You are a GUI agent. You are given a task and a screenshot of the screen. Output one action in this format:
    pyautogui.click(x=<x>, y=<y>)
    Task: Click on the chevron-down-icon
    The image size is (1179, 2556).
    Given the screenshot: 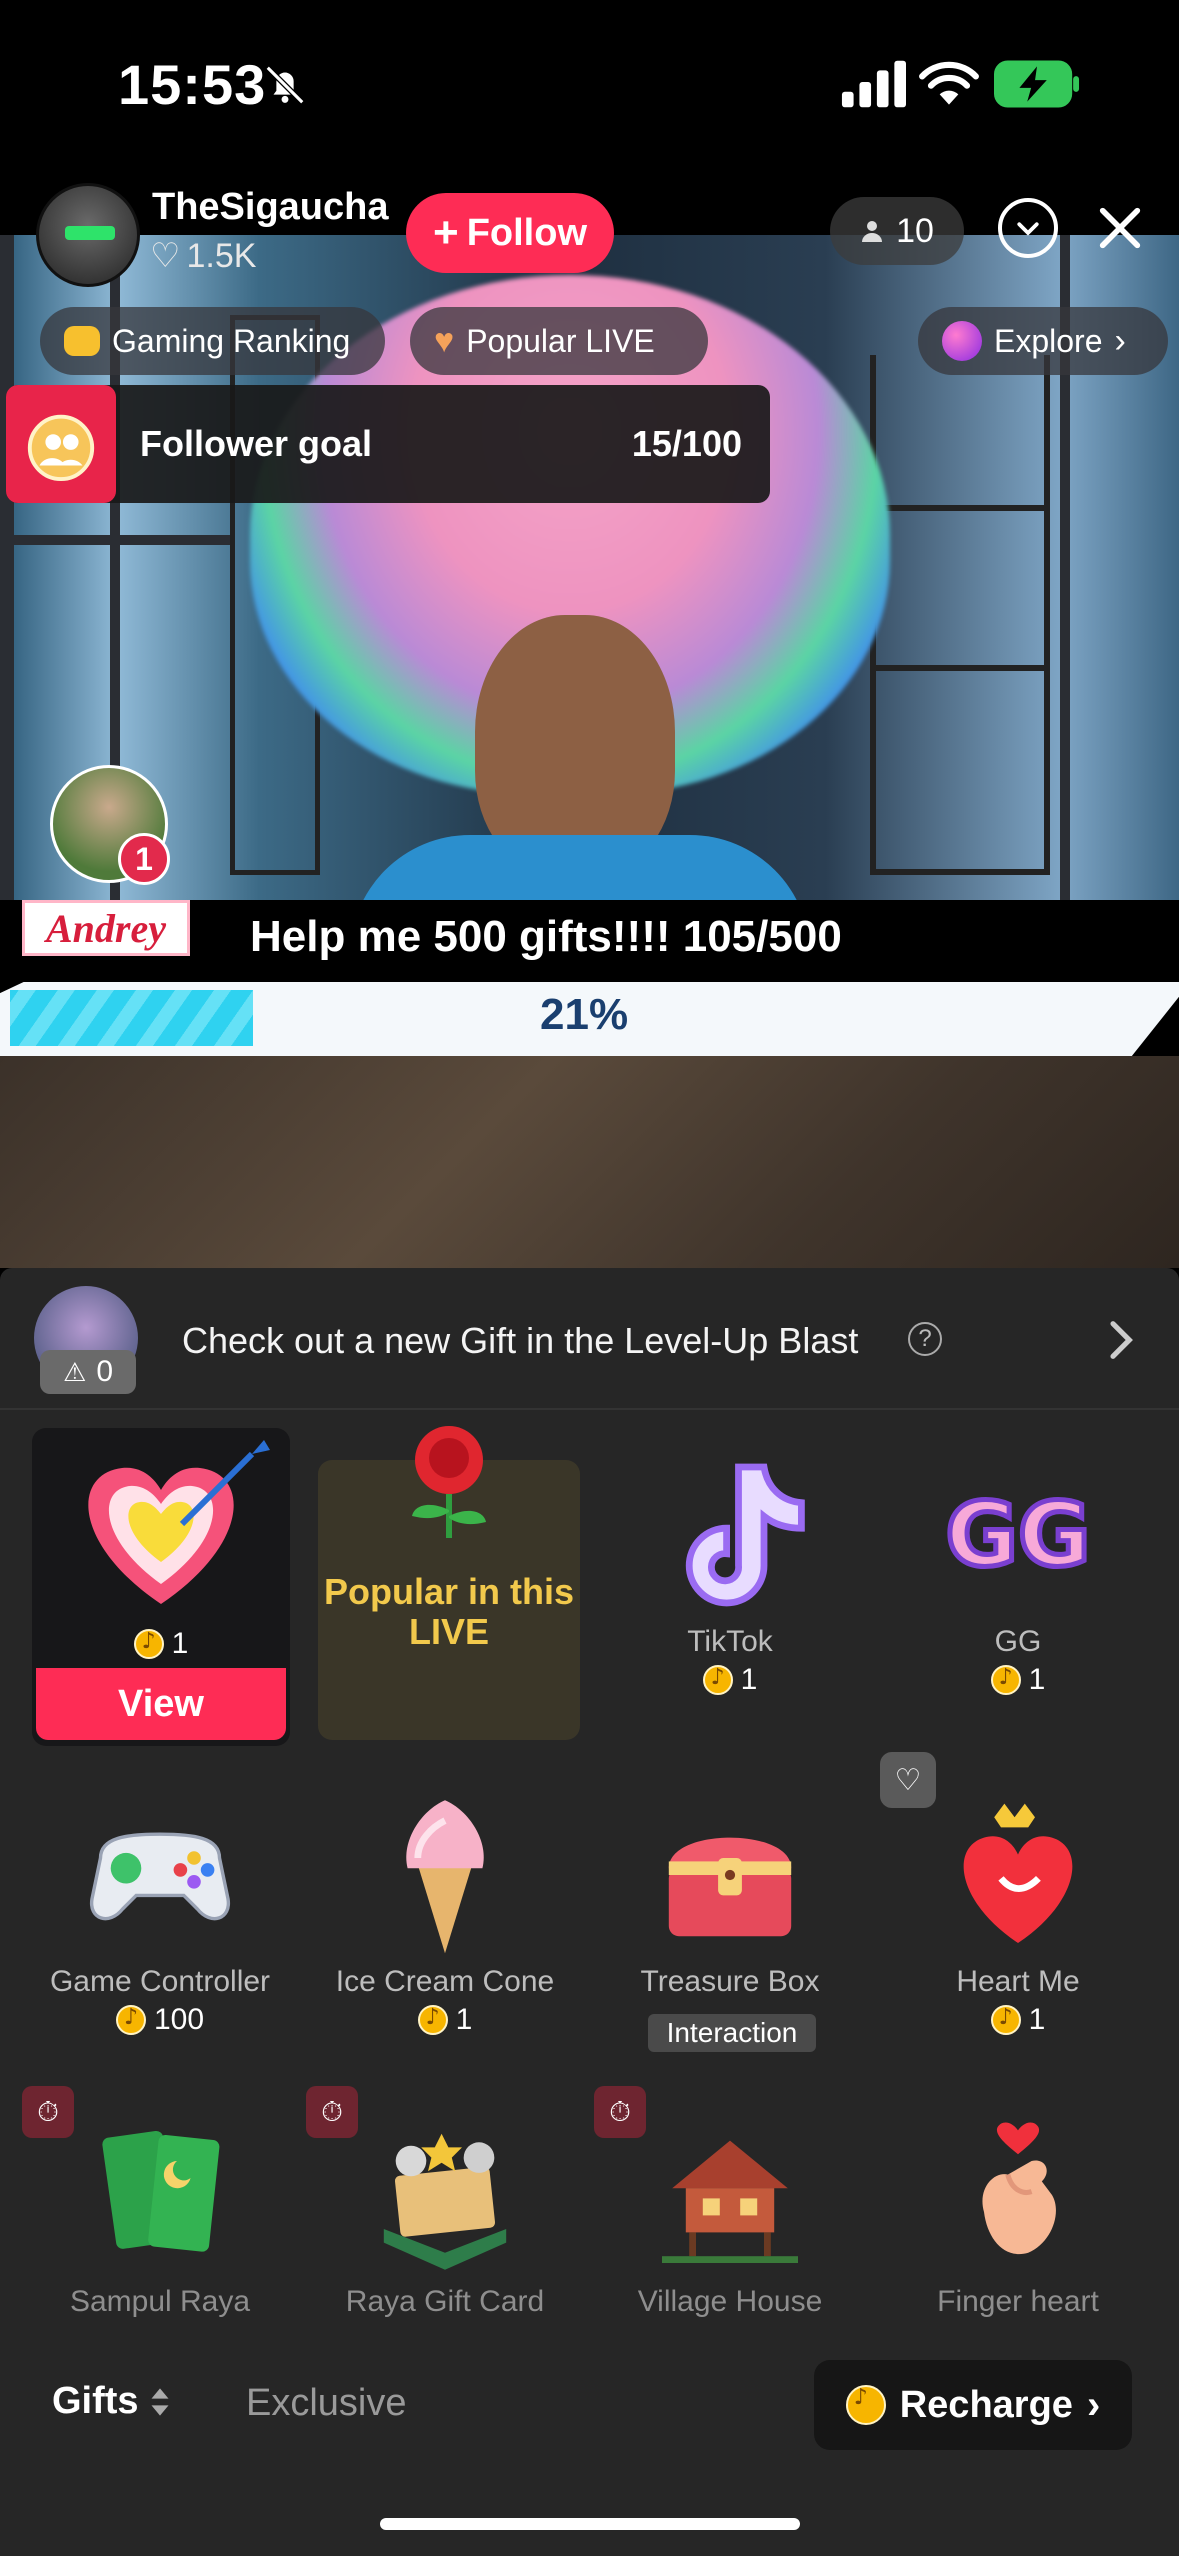 What is the action you would take?
    pyautogui.click(x=1028, y=229)
    